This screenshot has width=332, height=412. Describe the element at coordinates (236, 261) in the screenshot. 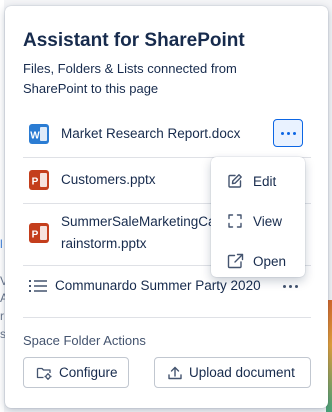

I see `open-external-icon` at that location.